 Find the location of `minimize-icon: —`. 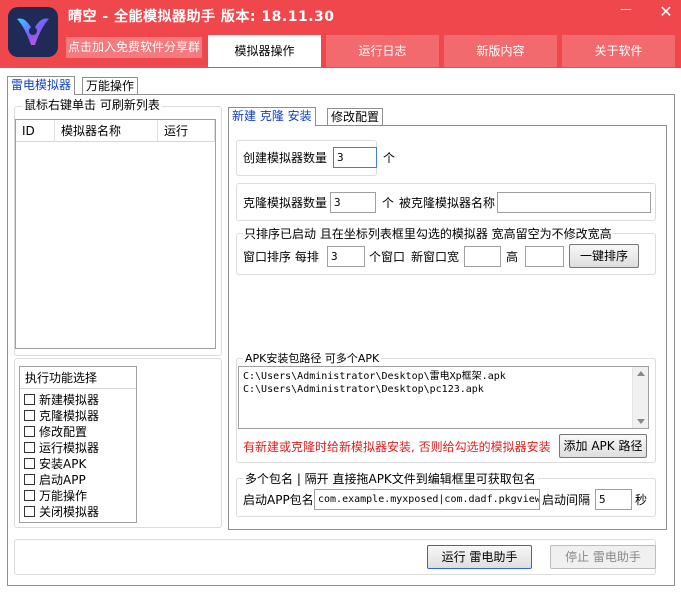

minimize-icon: — is located at coordinates (626, 9).